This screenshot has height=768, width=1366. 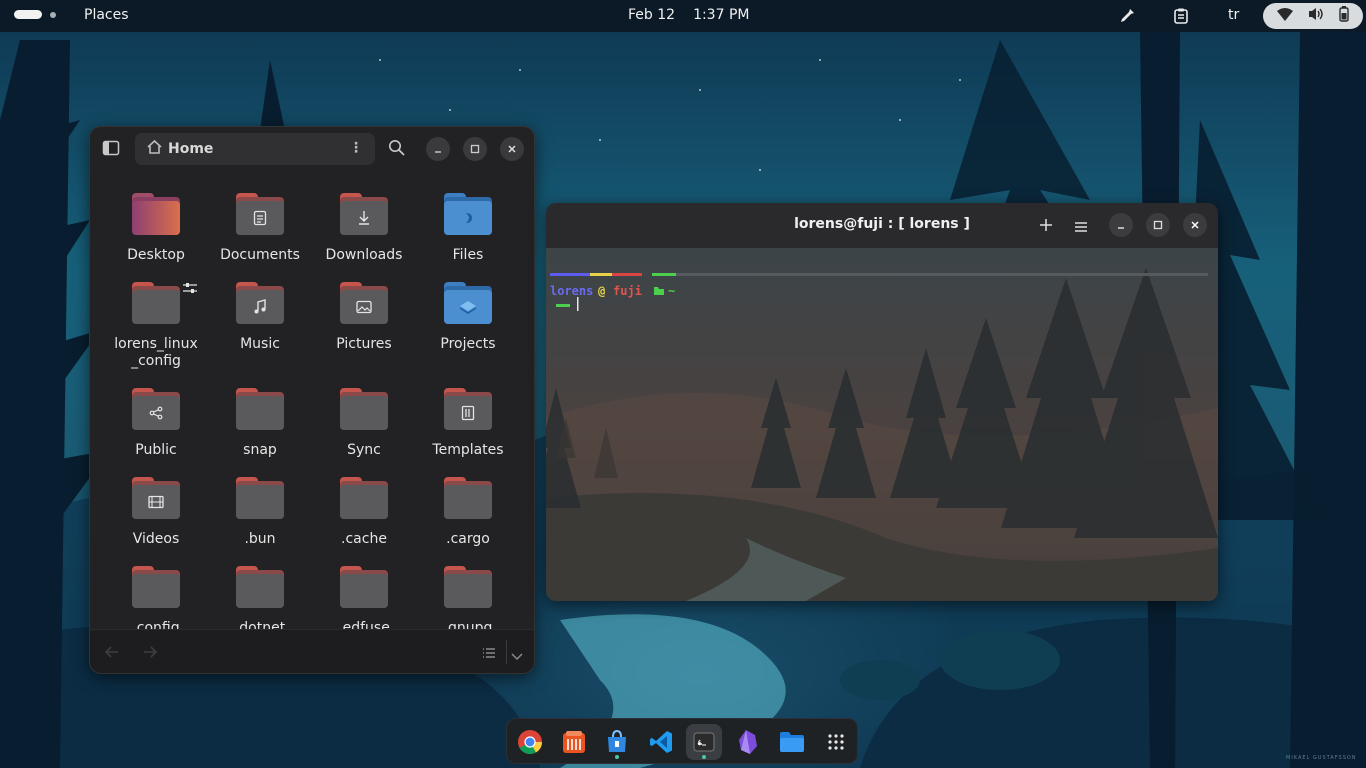 What do you see at coordinates (1081, 227) in the screenshot?
I see `hamburger-menu-icon` at bounding box center [1081, 227].